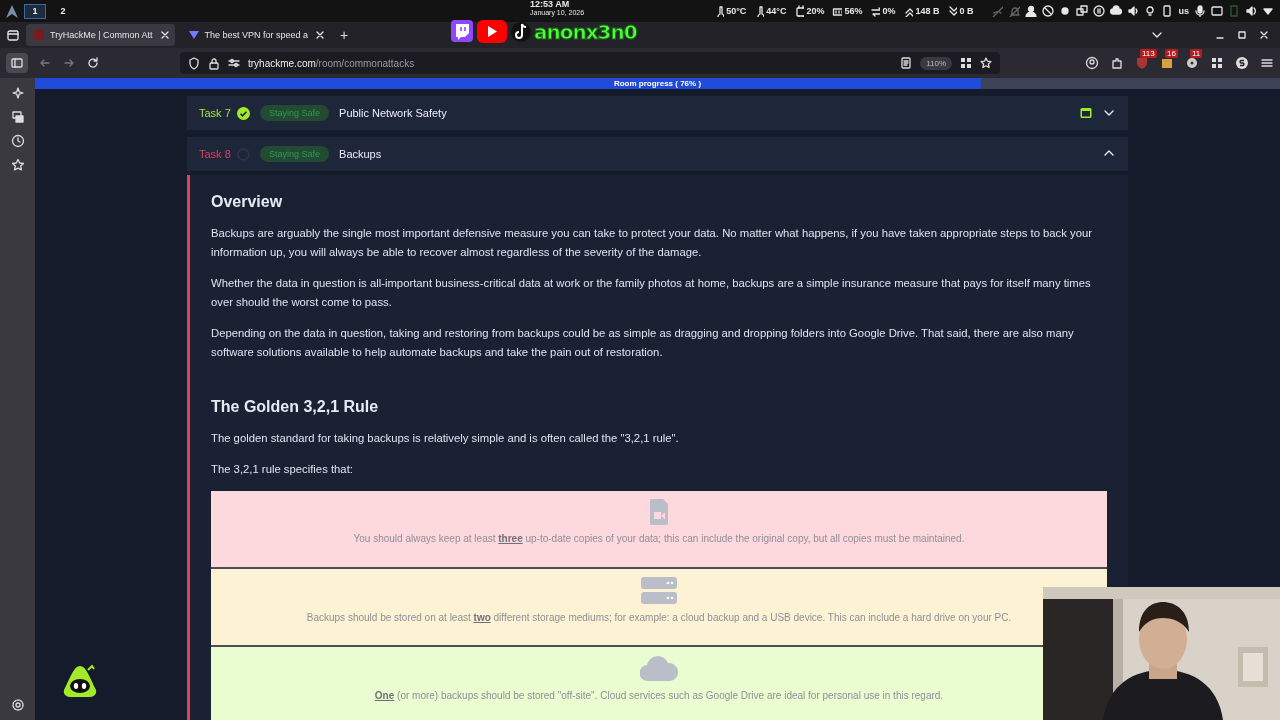  I want to click on apps-icon, so click(1217, 63).